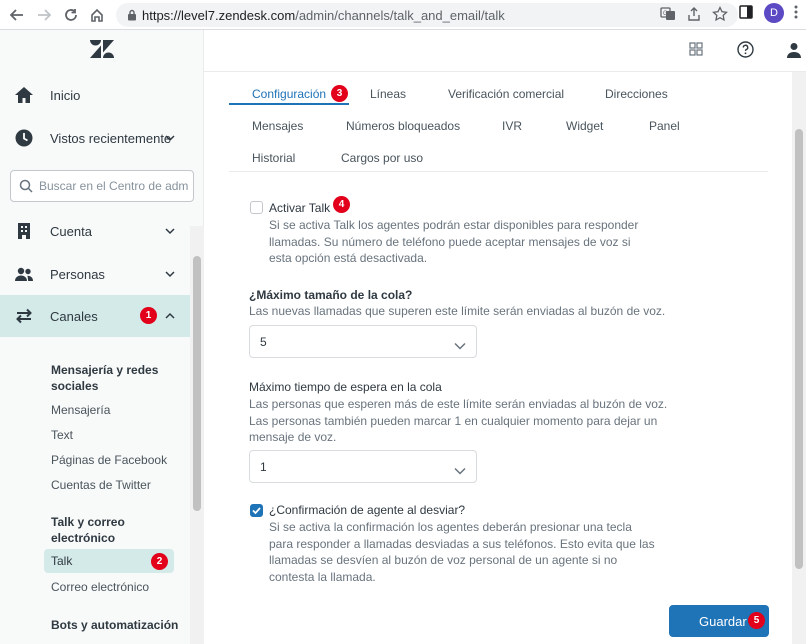 The width and height of the screenshot is (806, 644). What do you see at coordinates (363, 466) in the screenshot?
I see `max-wait-select: 1` at bounding box center [363, 466].